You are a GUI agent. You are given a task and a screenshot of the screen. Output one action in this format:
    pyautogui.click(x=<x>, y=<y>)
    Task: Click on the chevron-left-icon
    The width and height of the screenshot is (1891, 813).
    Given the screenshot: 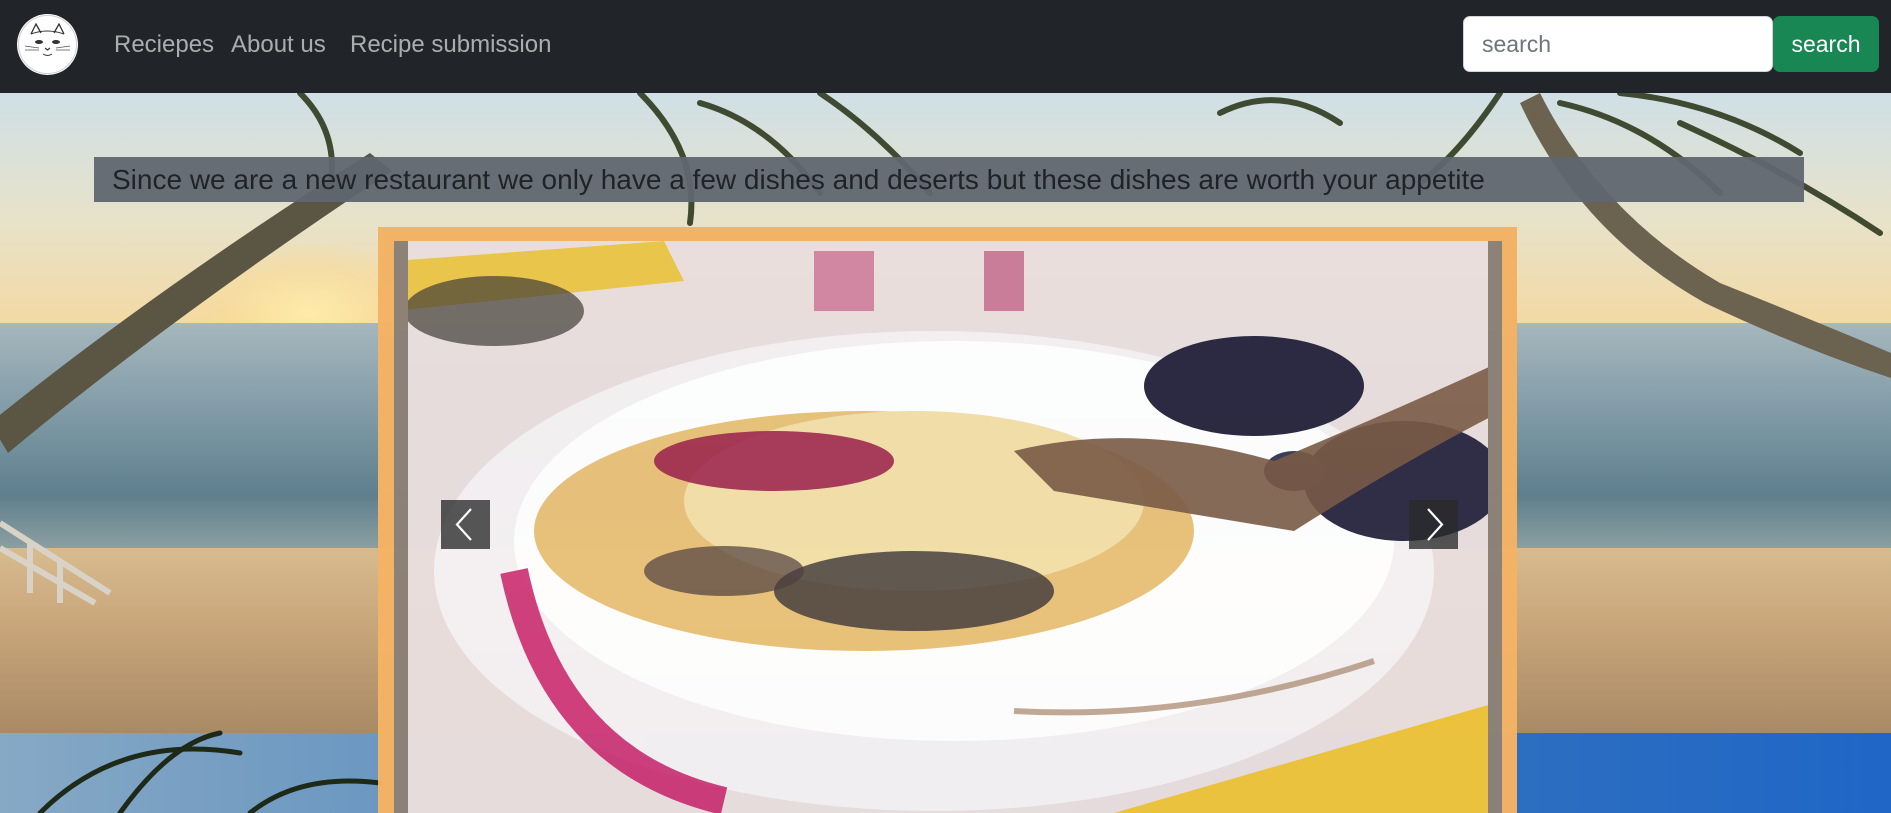 What is the action you would take?
    pyautogui.click(x=463, y=524)
    